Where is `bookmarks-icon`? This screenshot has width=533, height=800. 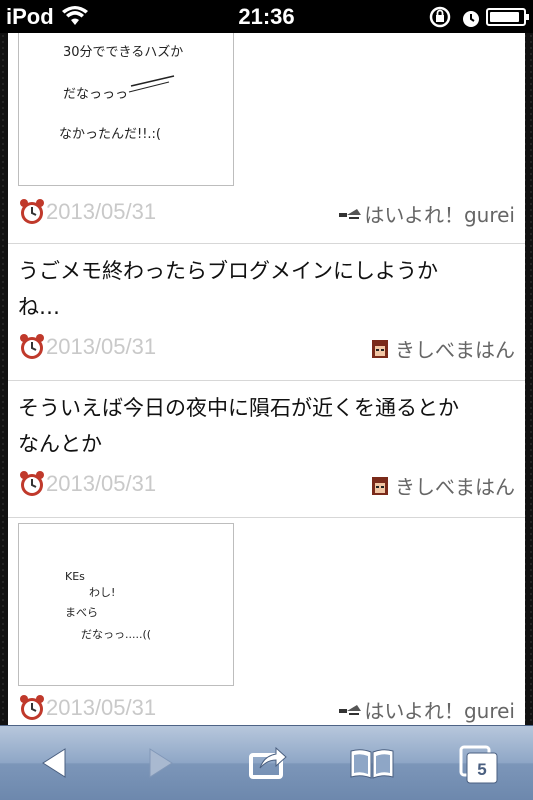 bookmarks-icon is located at coordinates (372, 764).